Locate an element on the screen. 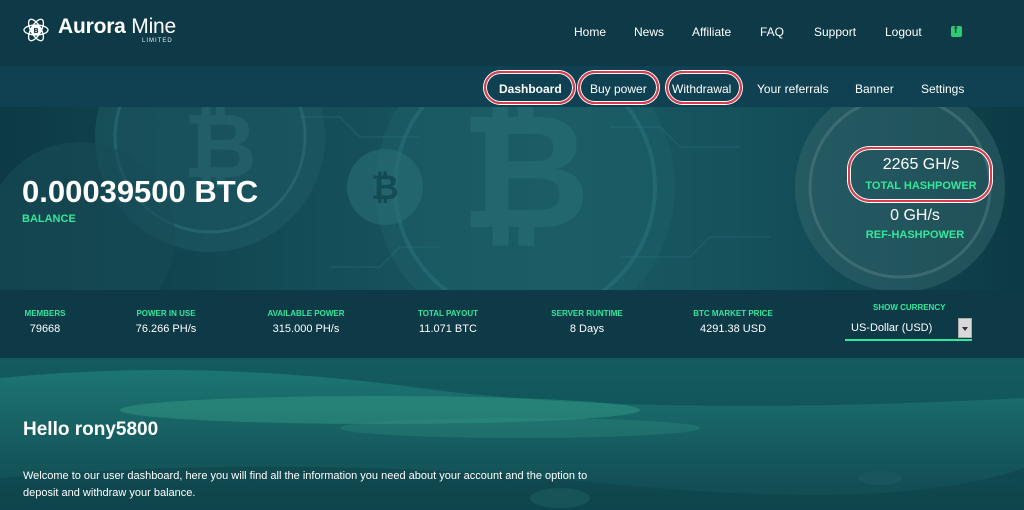  tab-dashboard: Dashboard is located at coordinates (530, 89).